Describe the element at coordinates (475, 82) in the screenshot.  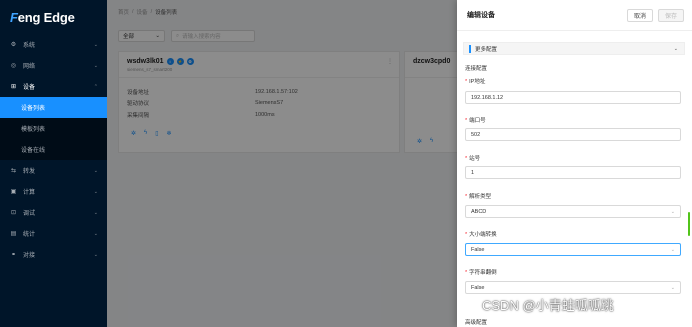
I see `field-label-ip: * IP地址` at that location.